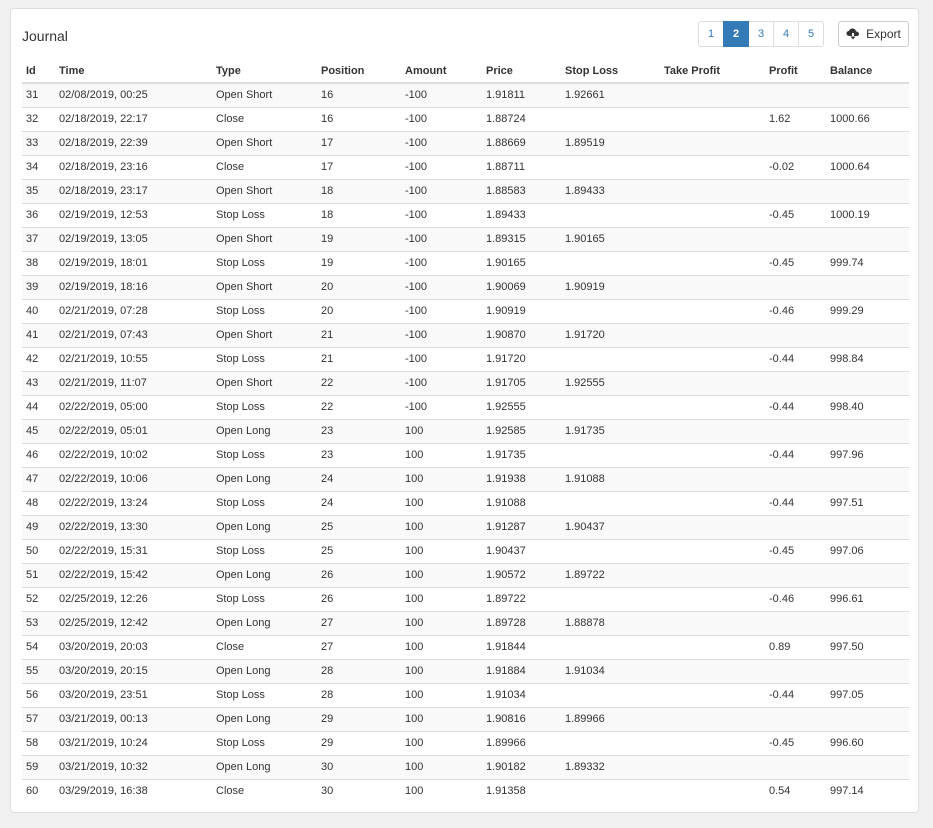 This screenshot has width=933, height=828. Describe the element at coordinates (610, 526) in the screenshot. I see `cell-stop-loss: 1.90437` at that location.